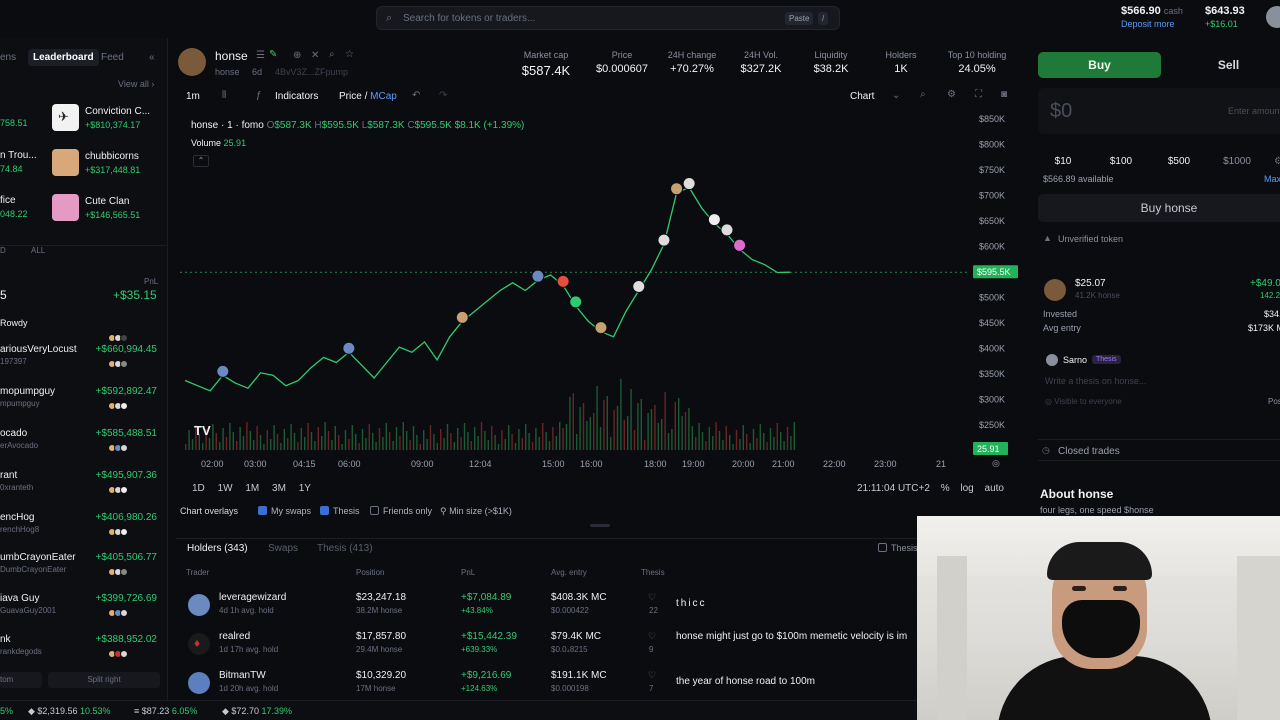 The image size is (1280, 720). What do you see at coordinates (259, 95) in the screenshot?
I see `indicators-icon: ƒ` at bounding box center [259, 95].